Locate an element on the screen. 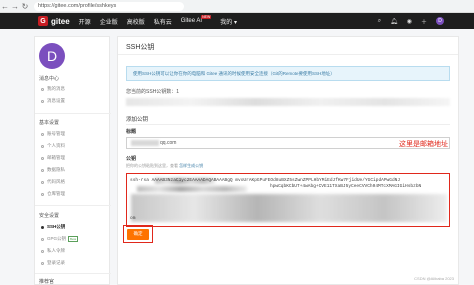 This screenshot has height=285, width=474. nav-mine: 我的 ▾ is located at coordinates (228, 21).